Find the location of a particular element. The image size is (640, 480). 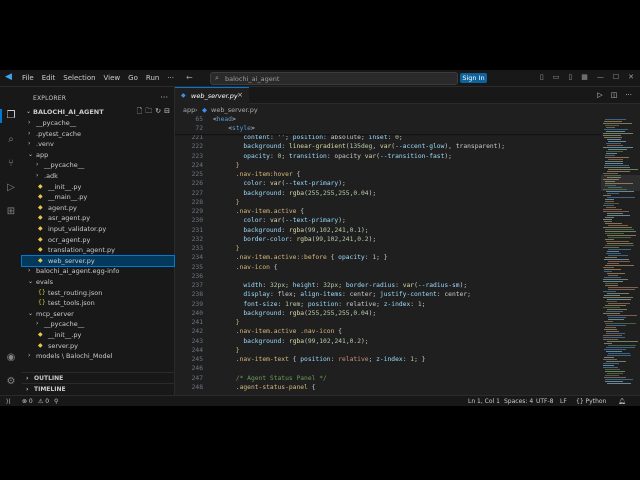

end-of-line: LF is located at coordinates (563, 401).